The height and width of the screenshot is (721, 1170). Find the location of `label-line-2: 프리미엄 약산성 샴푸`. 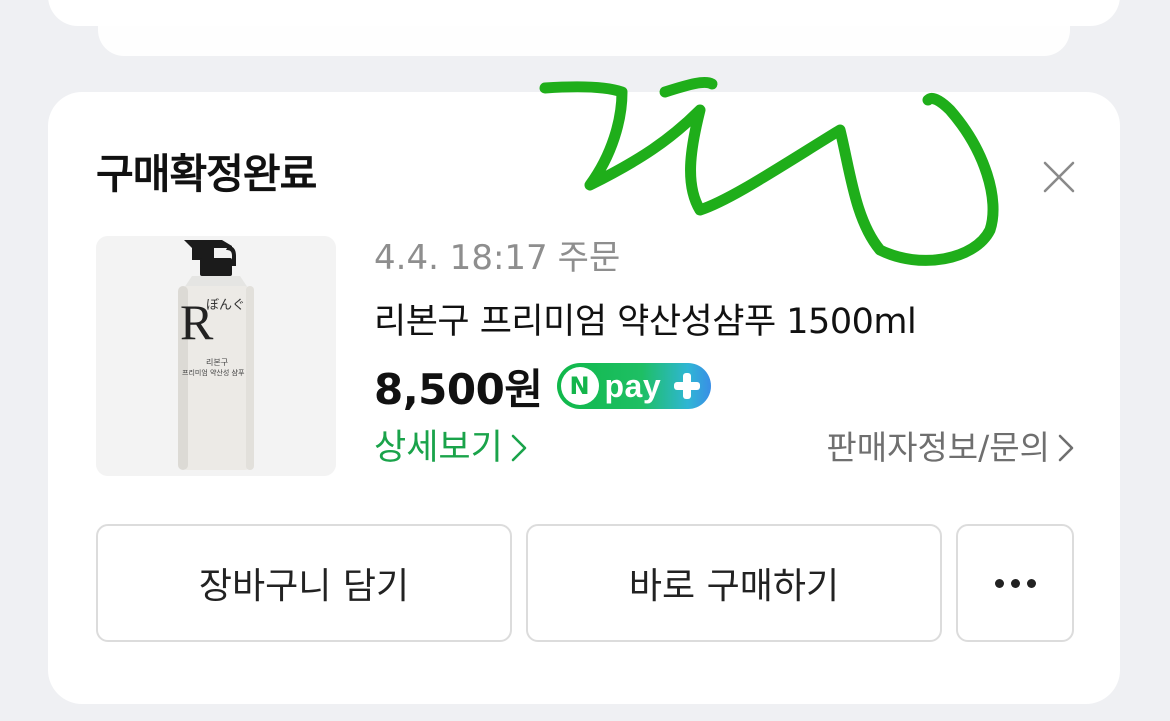

label-line-2: 프리미엄 약산성 샴푸 is located at coordinates (213, 373).